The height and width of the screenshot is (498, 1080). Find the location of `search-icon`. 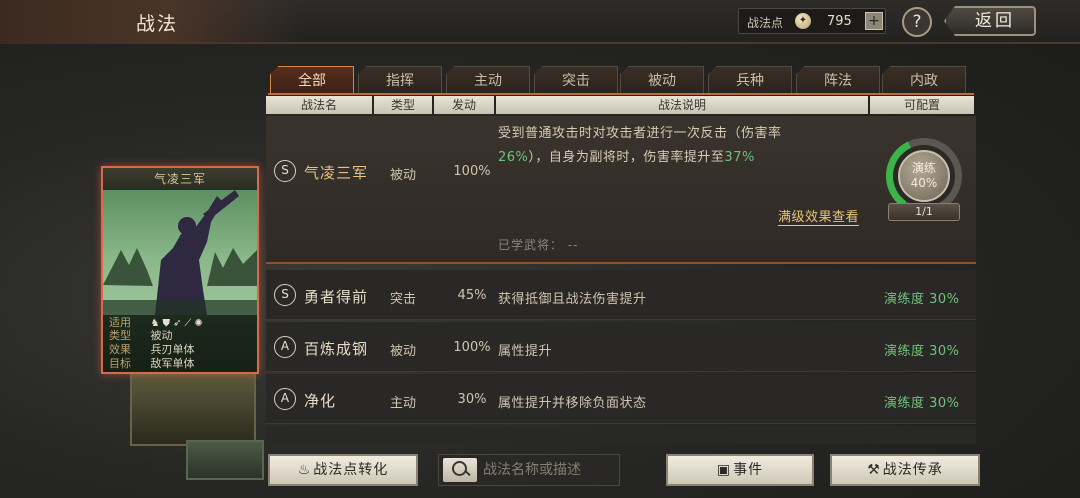

search-icon is located at coordinates (460, 470).